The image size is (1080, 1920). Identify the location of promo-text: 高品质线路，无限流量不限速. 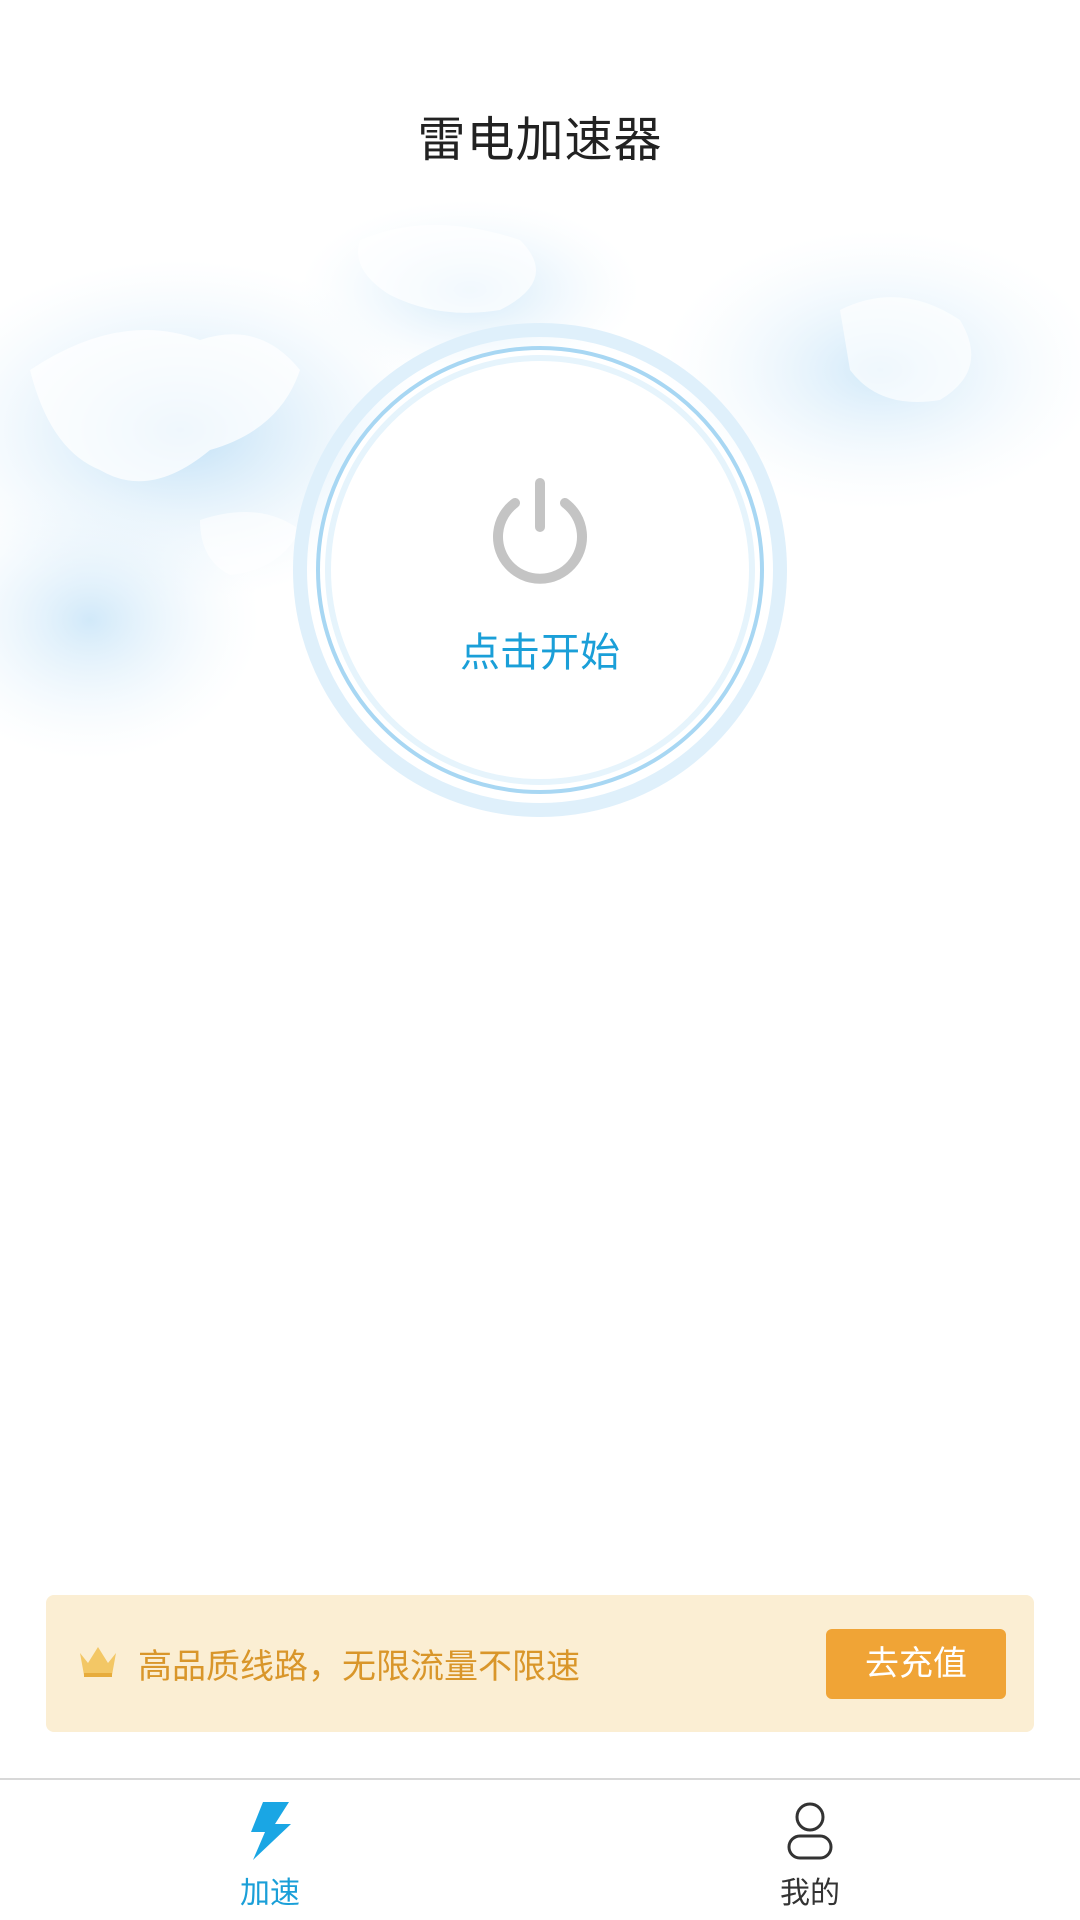
(359, 1667).